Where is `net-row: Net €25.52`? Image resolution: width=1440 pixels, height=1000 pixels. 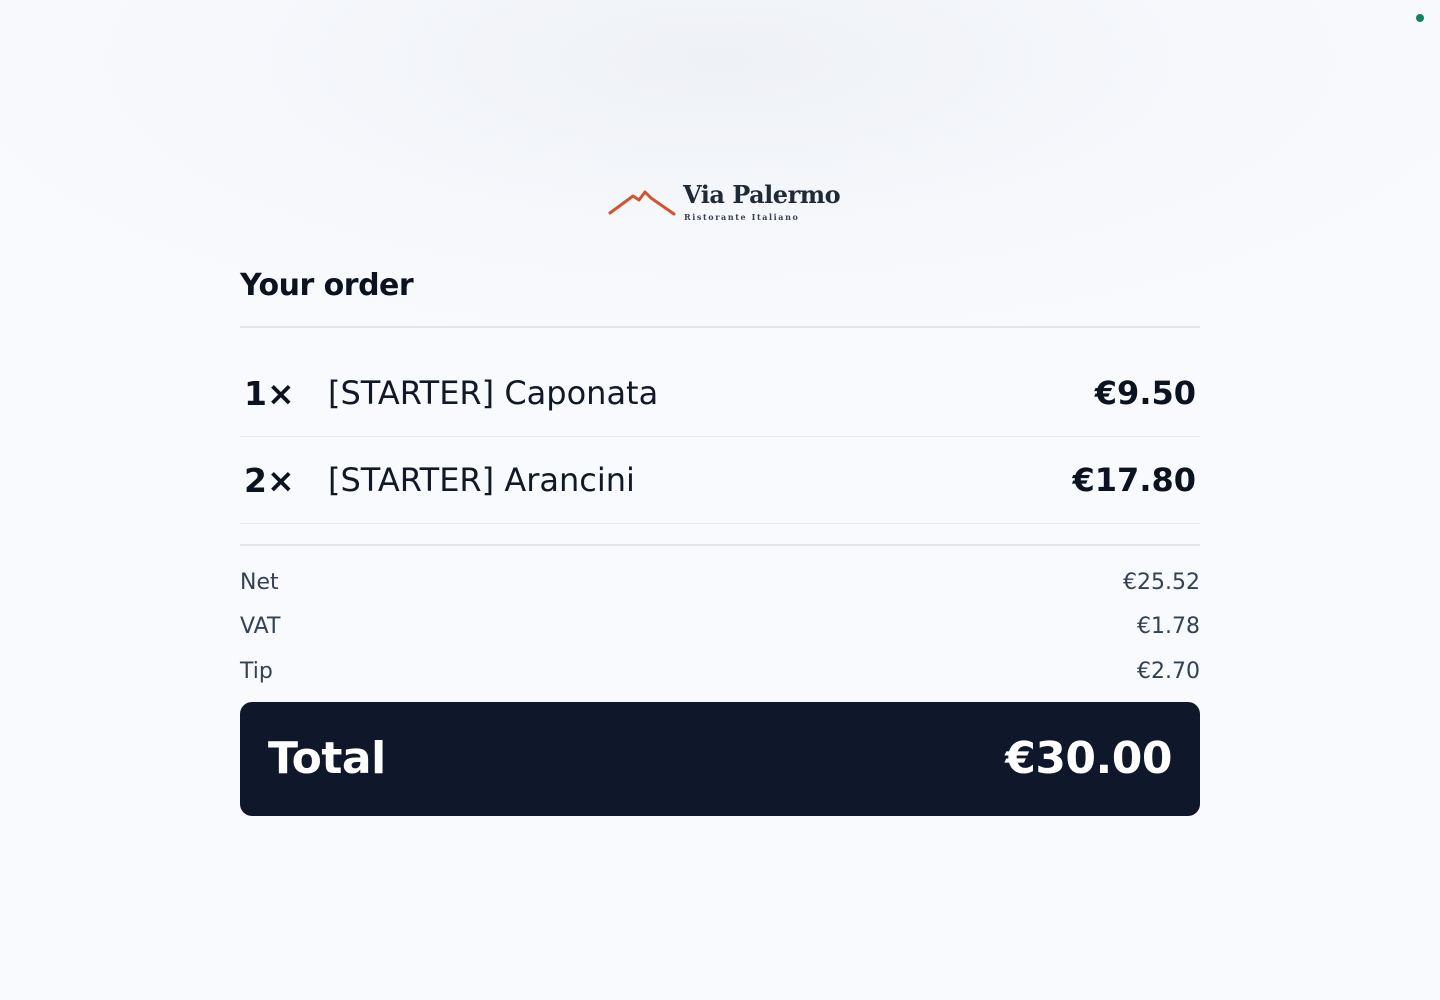
net-row: Net €25.52 is located at coordinates (720, 582).